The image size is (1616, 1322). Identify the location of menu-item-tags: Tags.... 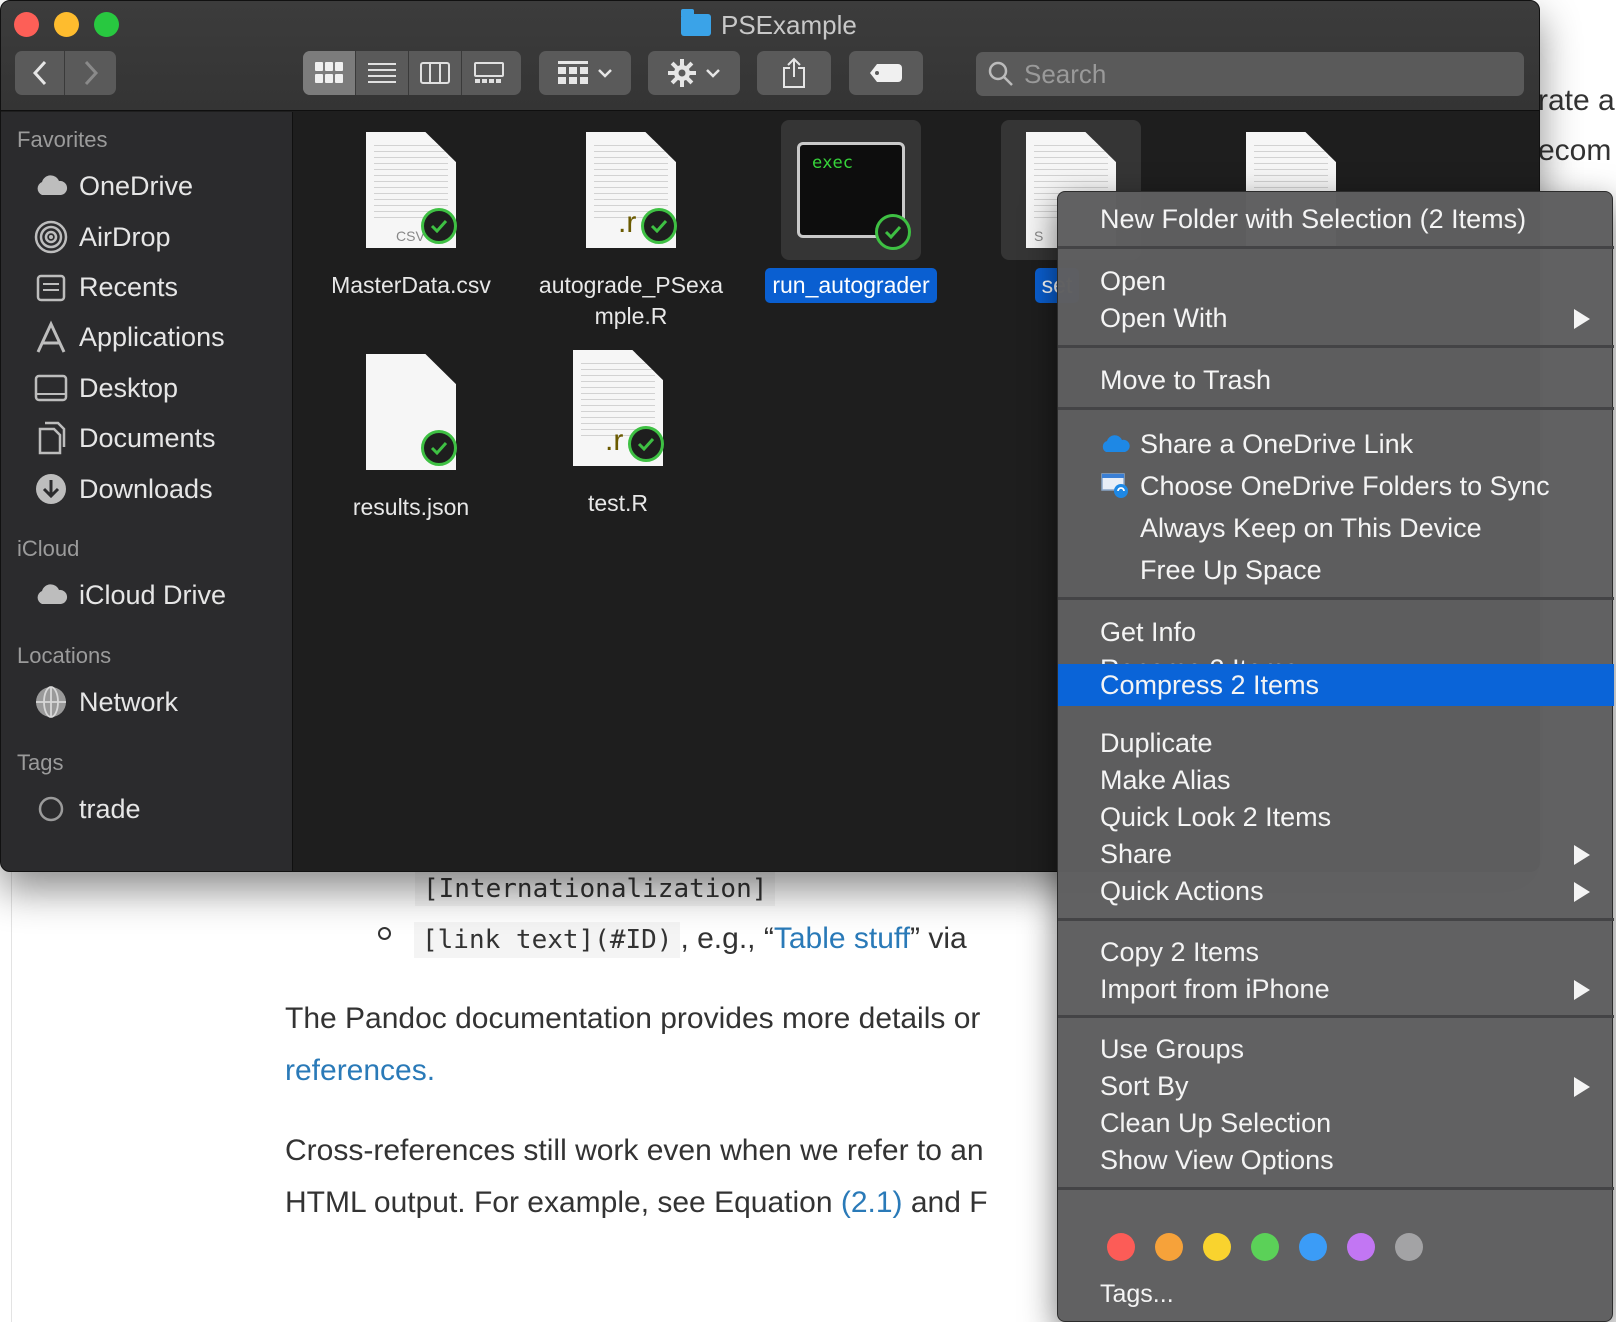
(1336, 1294).